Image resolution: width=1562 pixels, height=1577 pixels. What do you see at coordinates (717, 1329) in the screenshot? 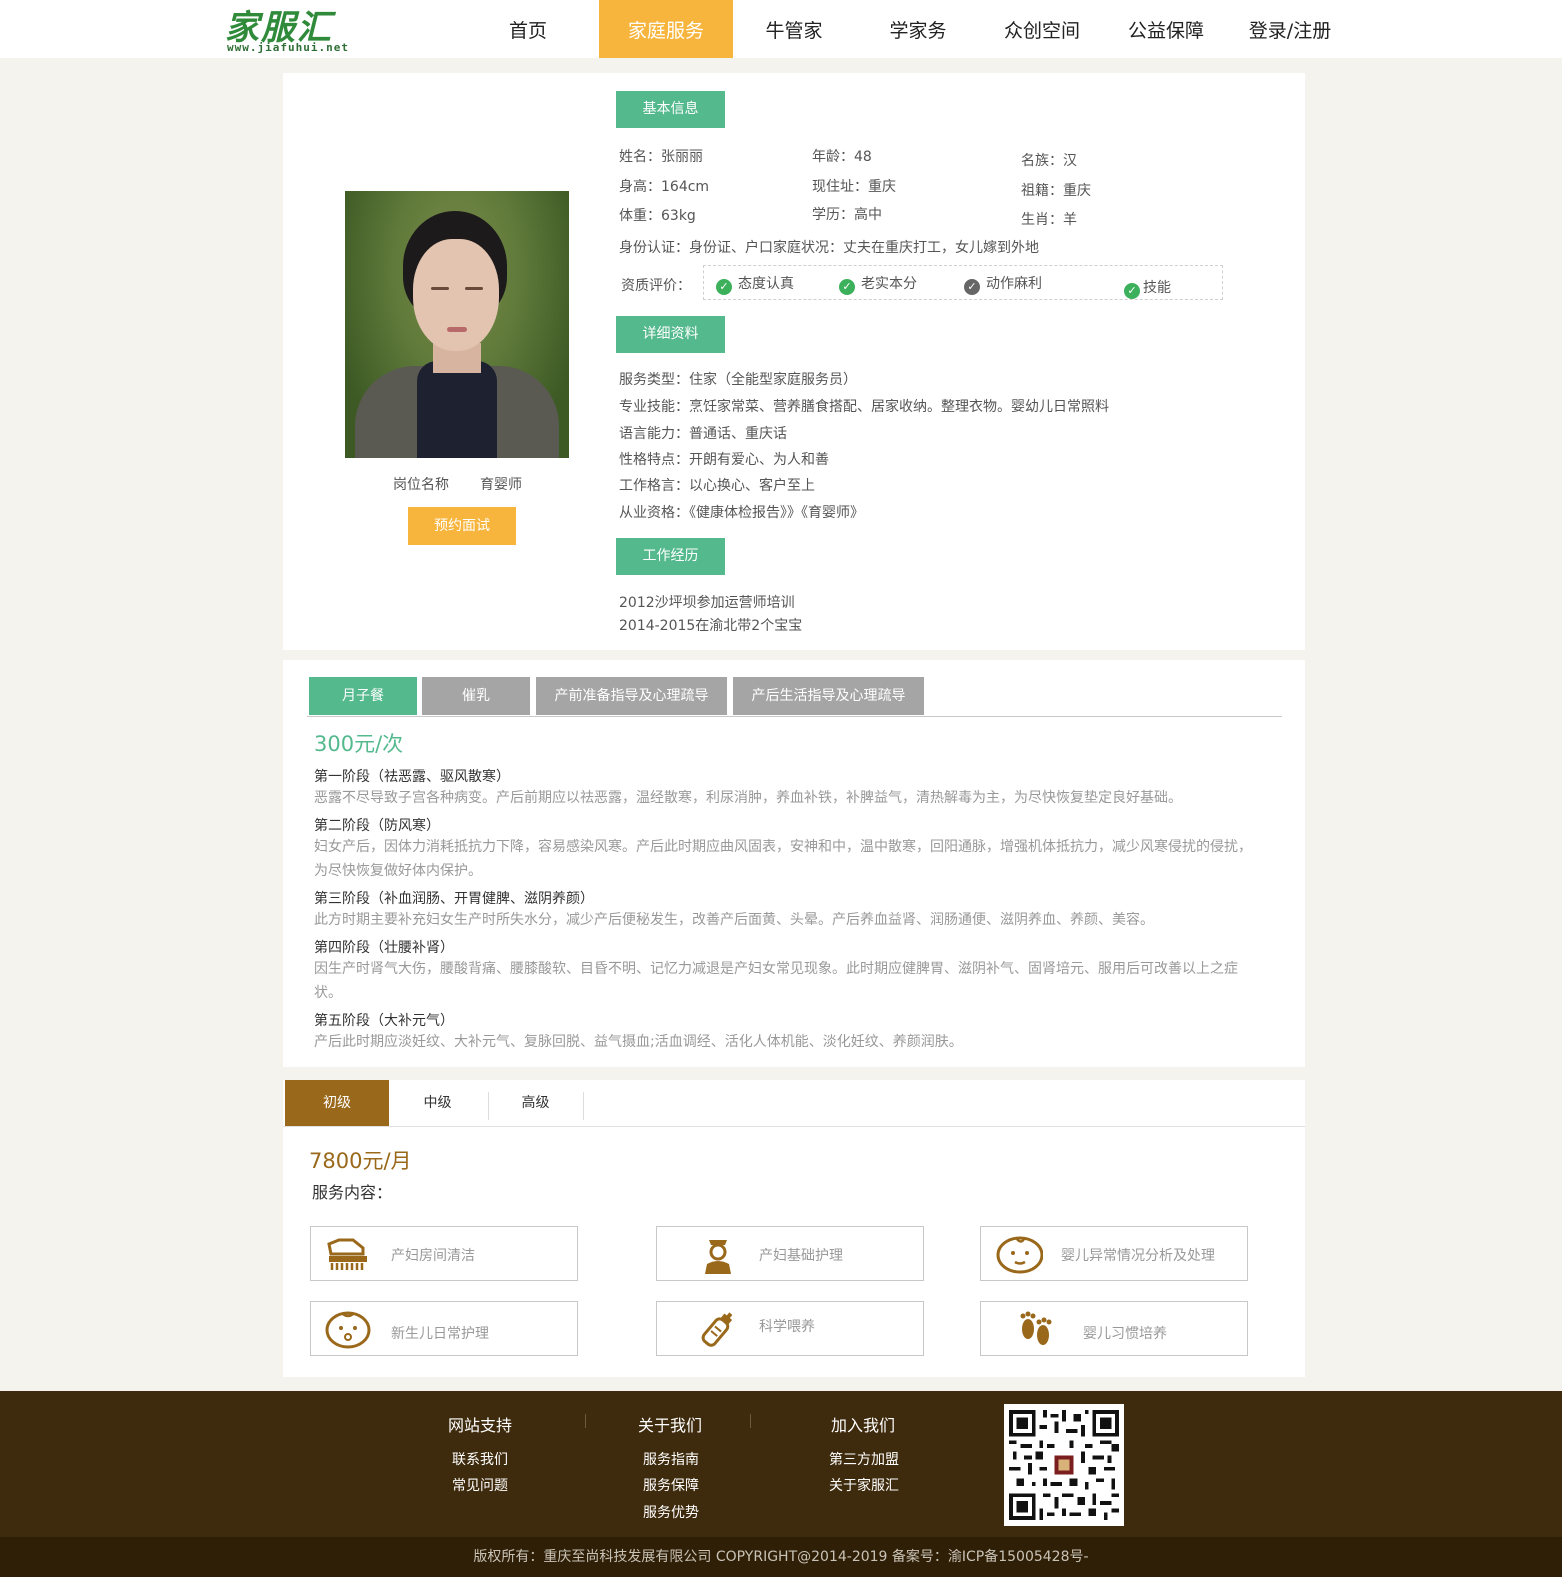
I see `bottle-icon` at bounding box center [717, 1329].